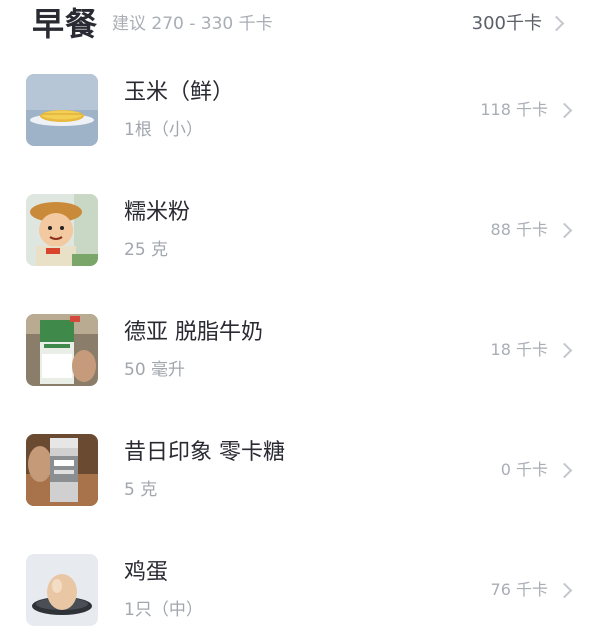 Image resolution: width=600 pixels, height=644 pixels. I want to click on food-amount: 25 克, so click(146, 250).